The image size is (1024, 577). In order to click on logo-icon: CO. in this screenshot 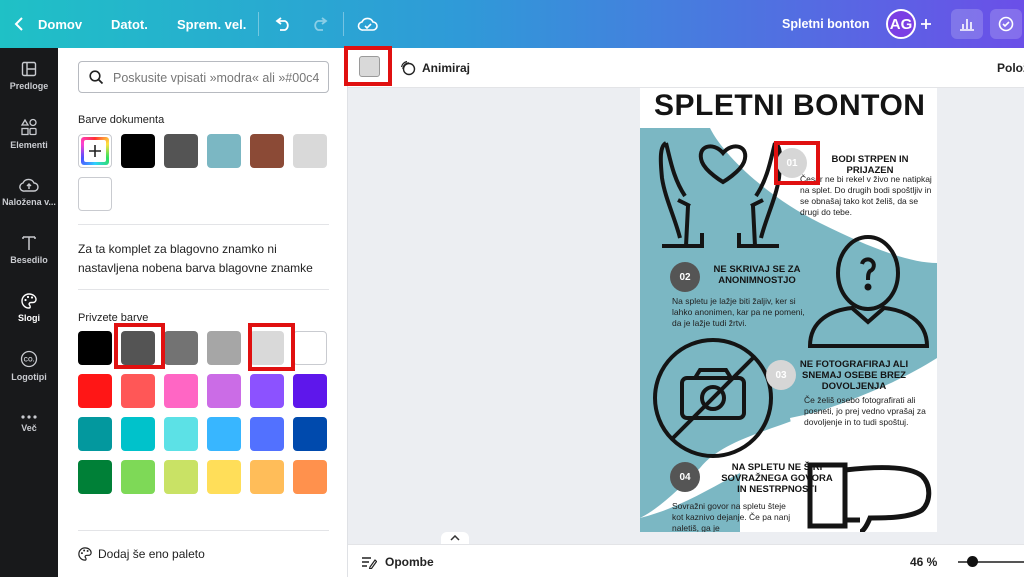, I will do `click(29, 359)`.